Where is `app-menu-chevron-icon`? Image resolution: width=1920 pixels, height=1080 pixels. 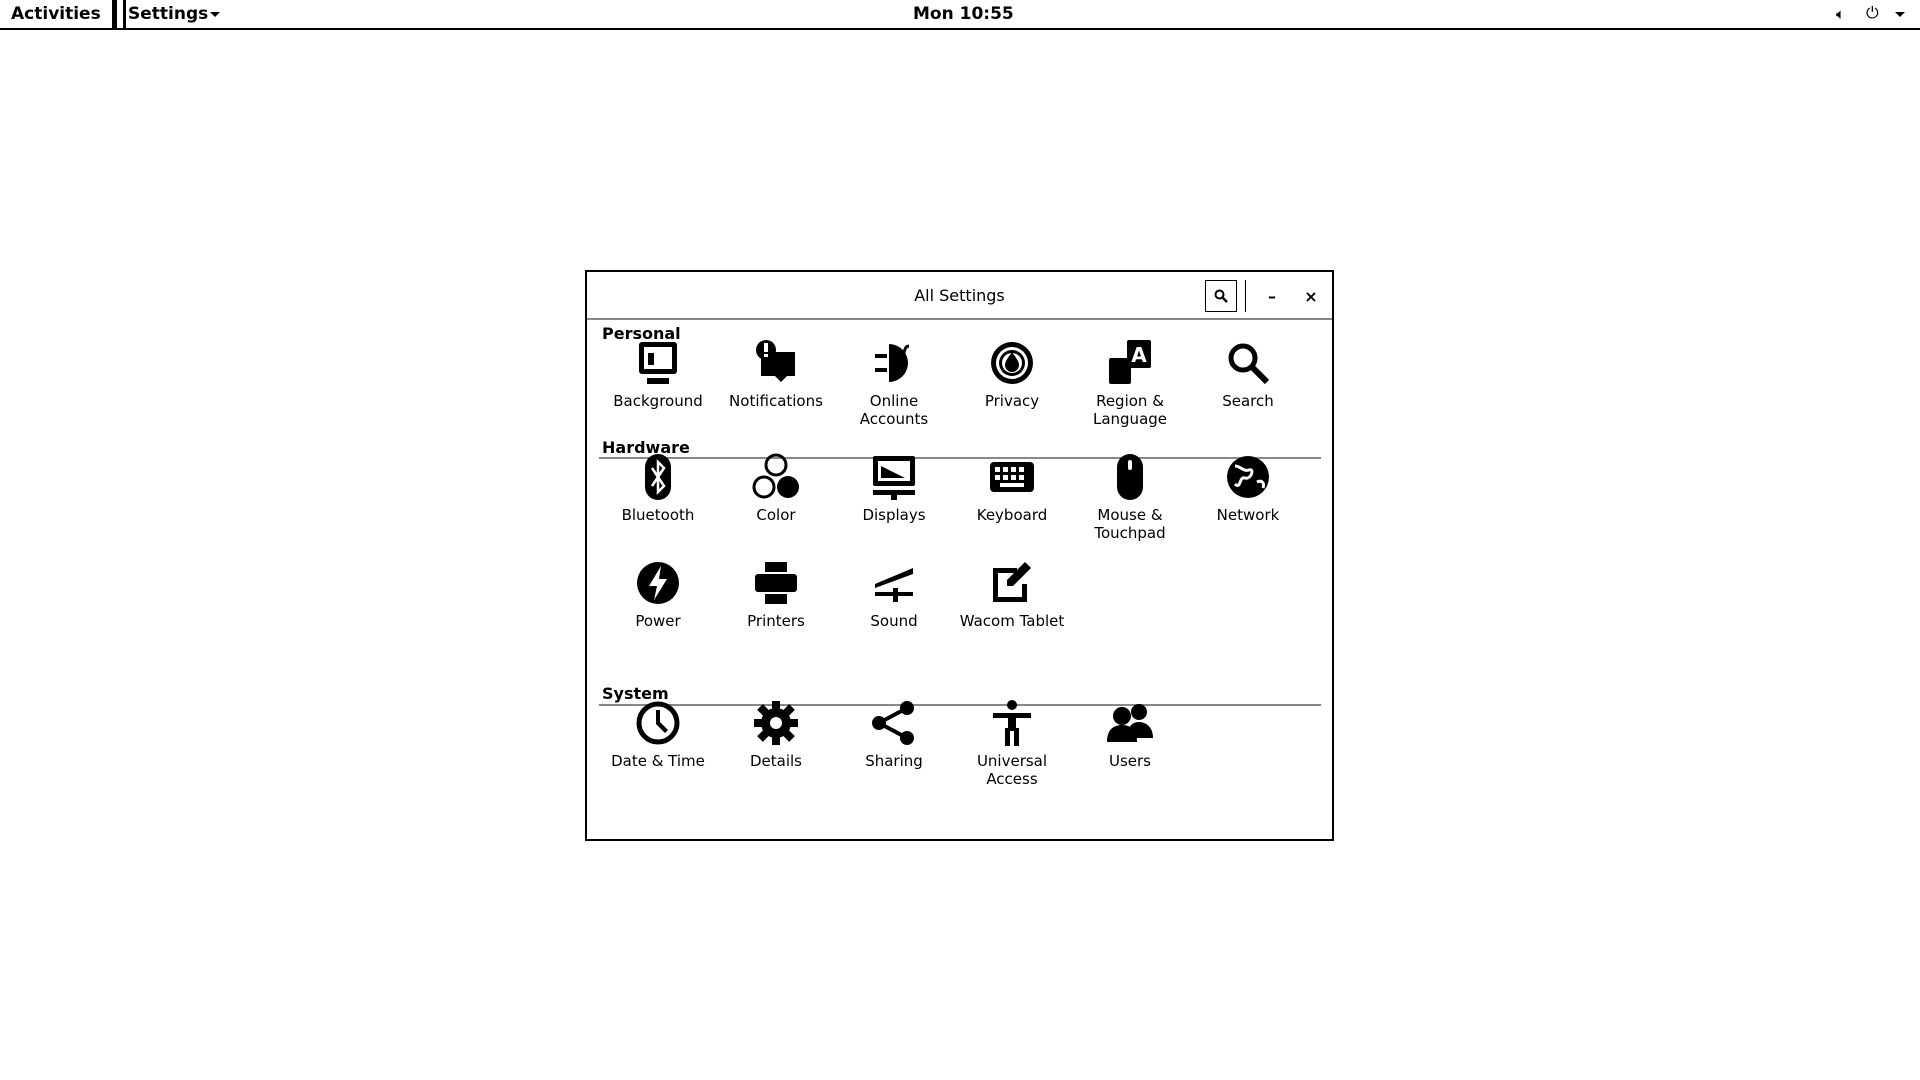
app-menu-chevron-icon is located at coordinates (215, 17).